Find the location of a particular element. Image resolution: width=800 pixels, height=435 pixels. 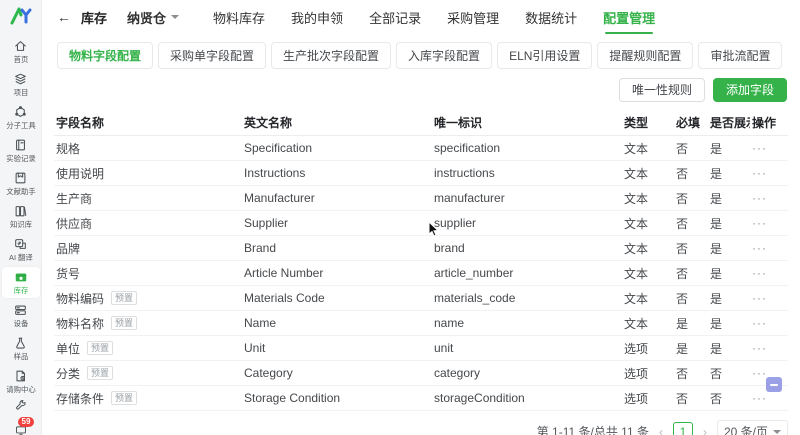

sample-icon is located at coordinates (20, 343).